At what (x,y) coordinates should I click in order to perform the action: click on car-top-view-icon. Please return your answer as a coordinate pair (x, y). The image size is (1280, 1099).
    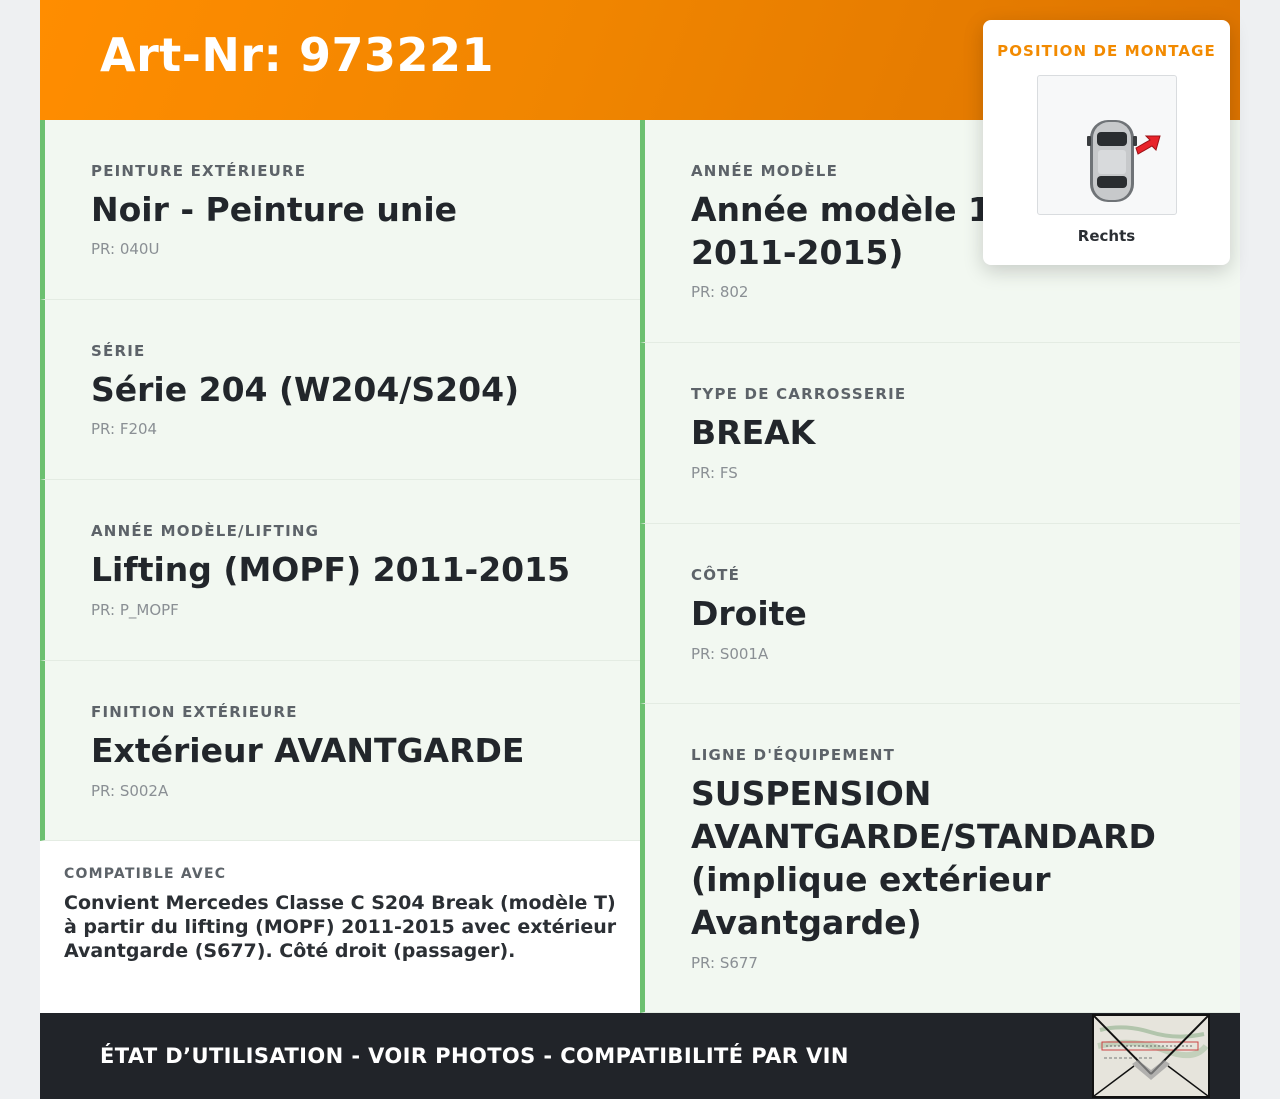
    Looking at the image, I should click on (1124, 161).